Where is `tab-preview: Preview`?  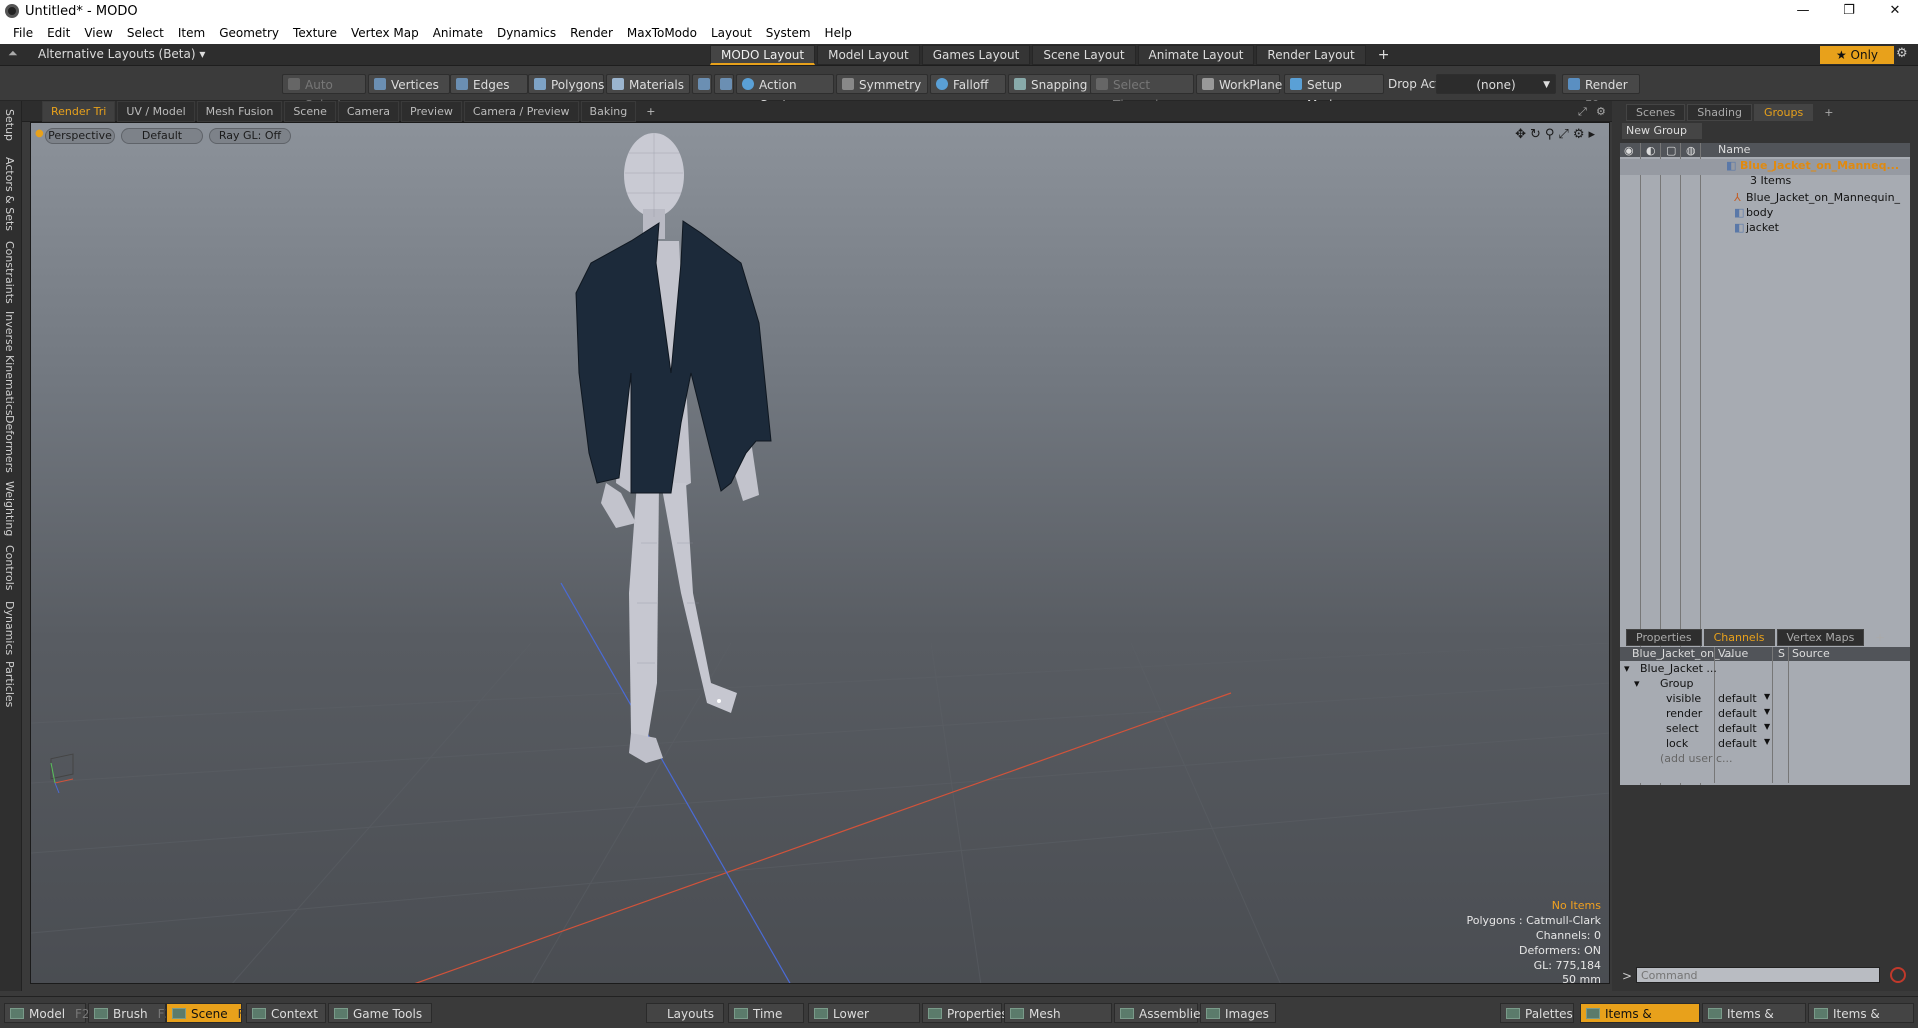 tab-preview: Preview is located at coordinates (431, 111).